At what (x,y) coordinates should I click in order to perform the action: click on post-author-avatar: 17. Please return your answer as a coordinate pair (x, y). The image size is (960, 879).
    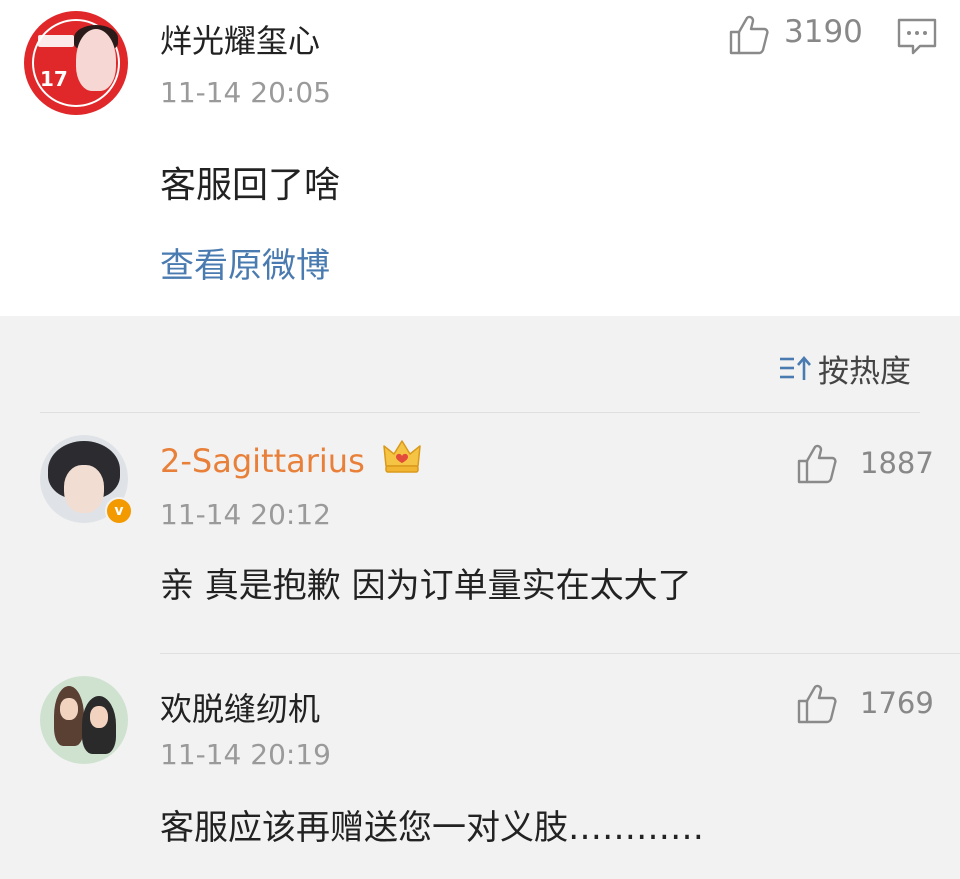
    Looking at the image, I should click on (76, 63).